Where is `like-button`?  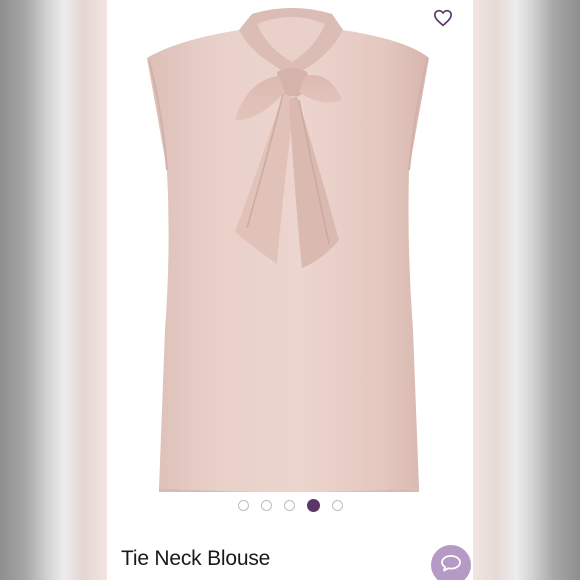
like-button is located at coordinates (443, 18).